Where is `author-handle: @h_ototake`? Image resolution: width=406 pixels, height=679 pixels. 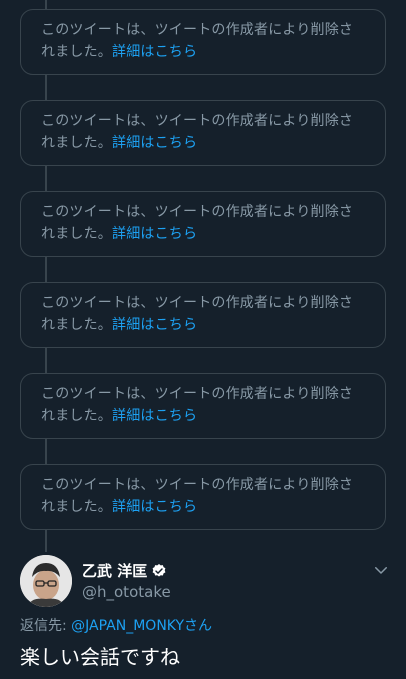
author-handle: @h_ototake is located at coordinates (126, 592).